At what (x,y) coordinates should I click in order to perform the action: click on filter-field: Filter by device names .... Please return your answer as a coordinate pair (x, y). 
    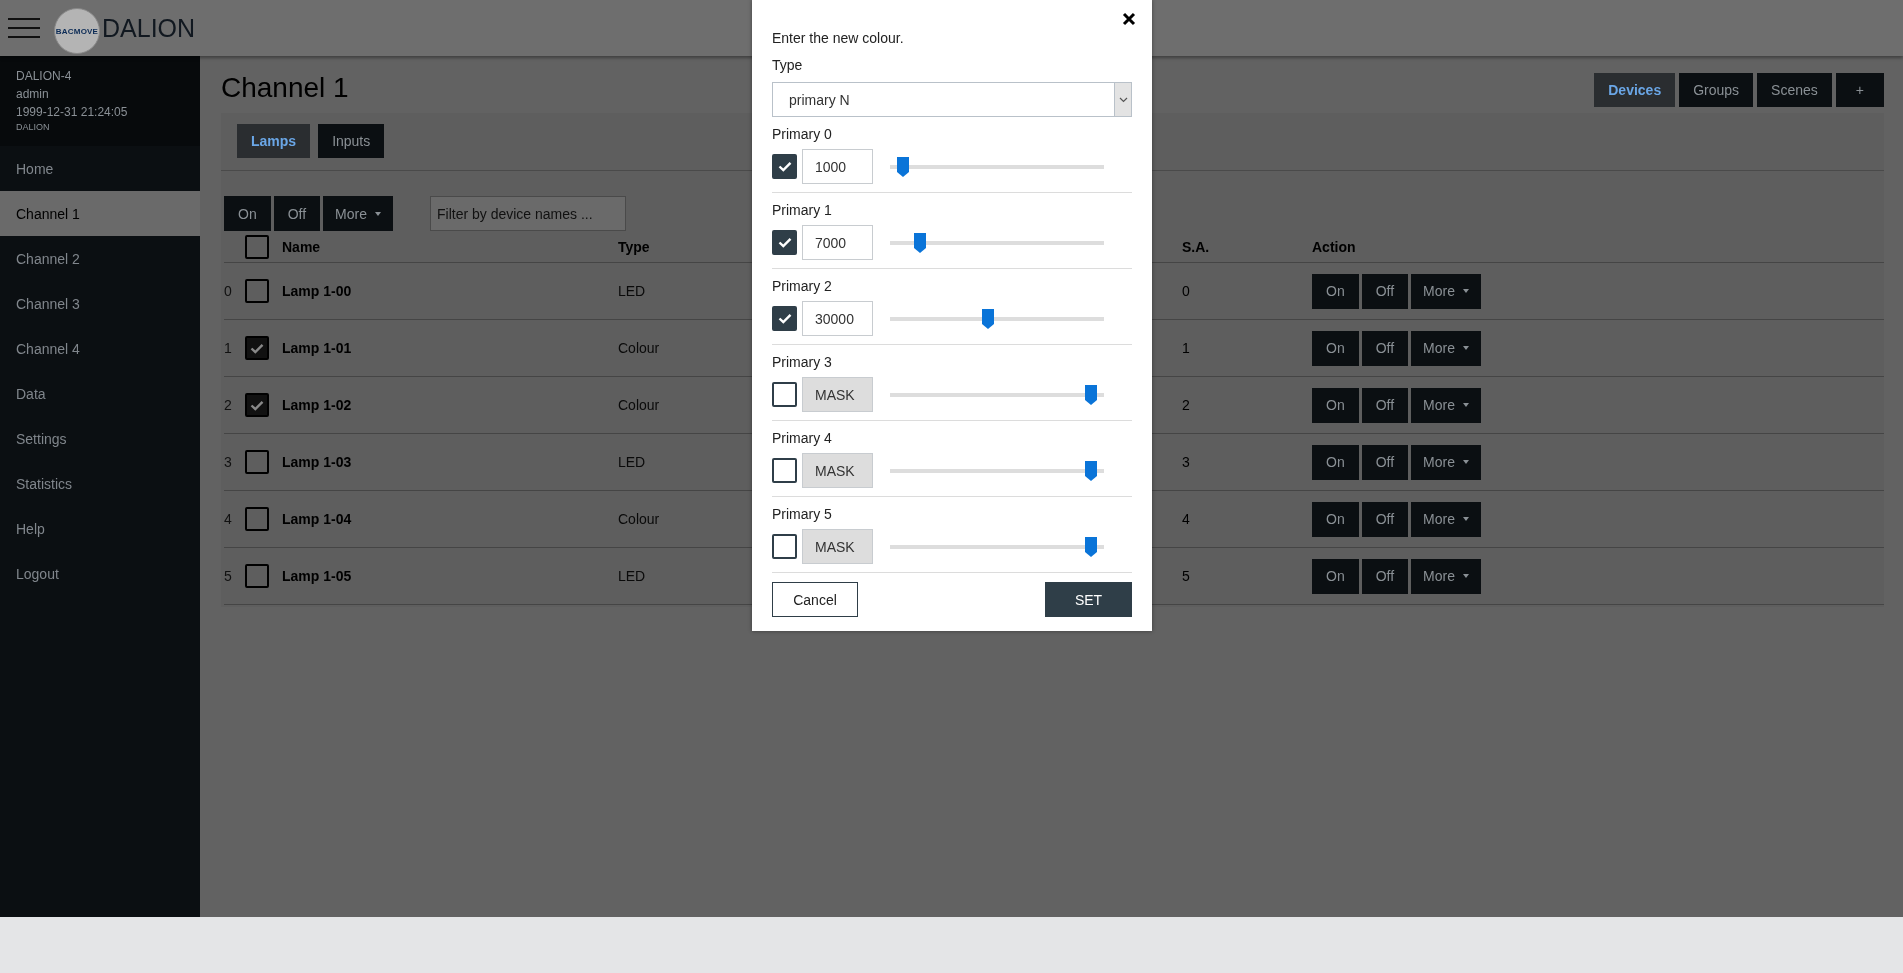
    Looking at the image, I should click on (528, 213).